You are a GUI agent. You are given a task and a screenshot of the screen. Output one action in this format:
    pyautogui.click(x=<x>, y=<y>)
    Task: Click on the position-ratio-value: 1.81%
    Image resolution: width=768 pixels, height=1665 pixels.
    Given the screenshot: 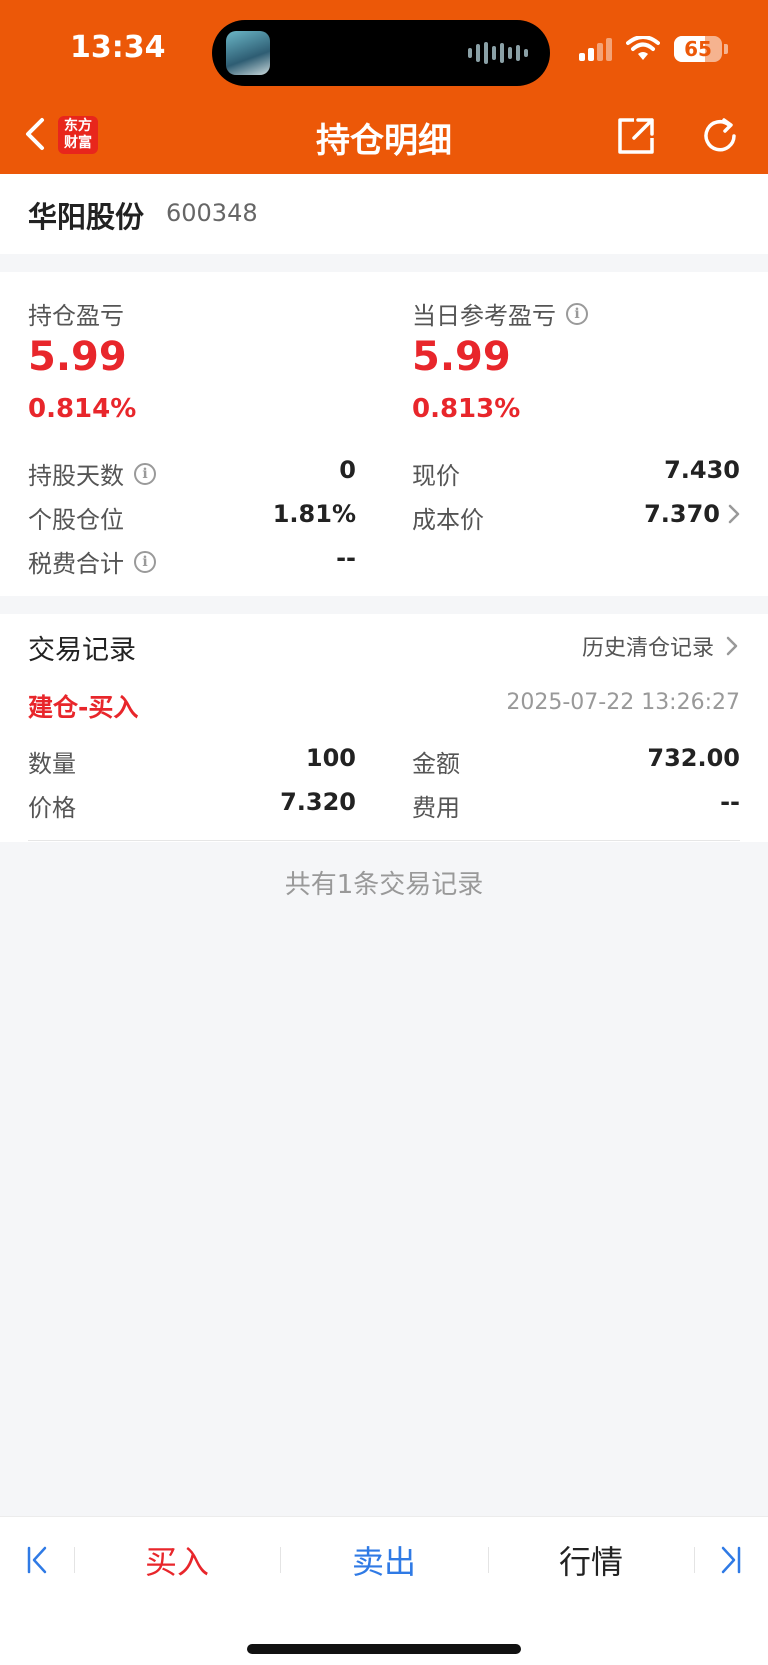 What is the action you would take?
    pyautogui.click(x=314, y=514)
    